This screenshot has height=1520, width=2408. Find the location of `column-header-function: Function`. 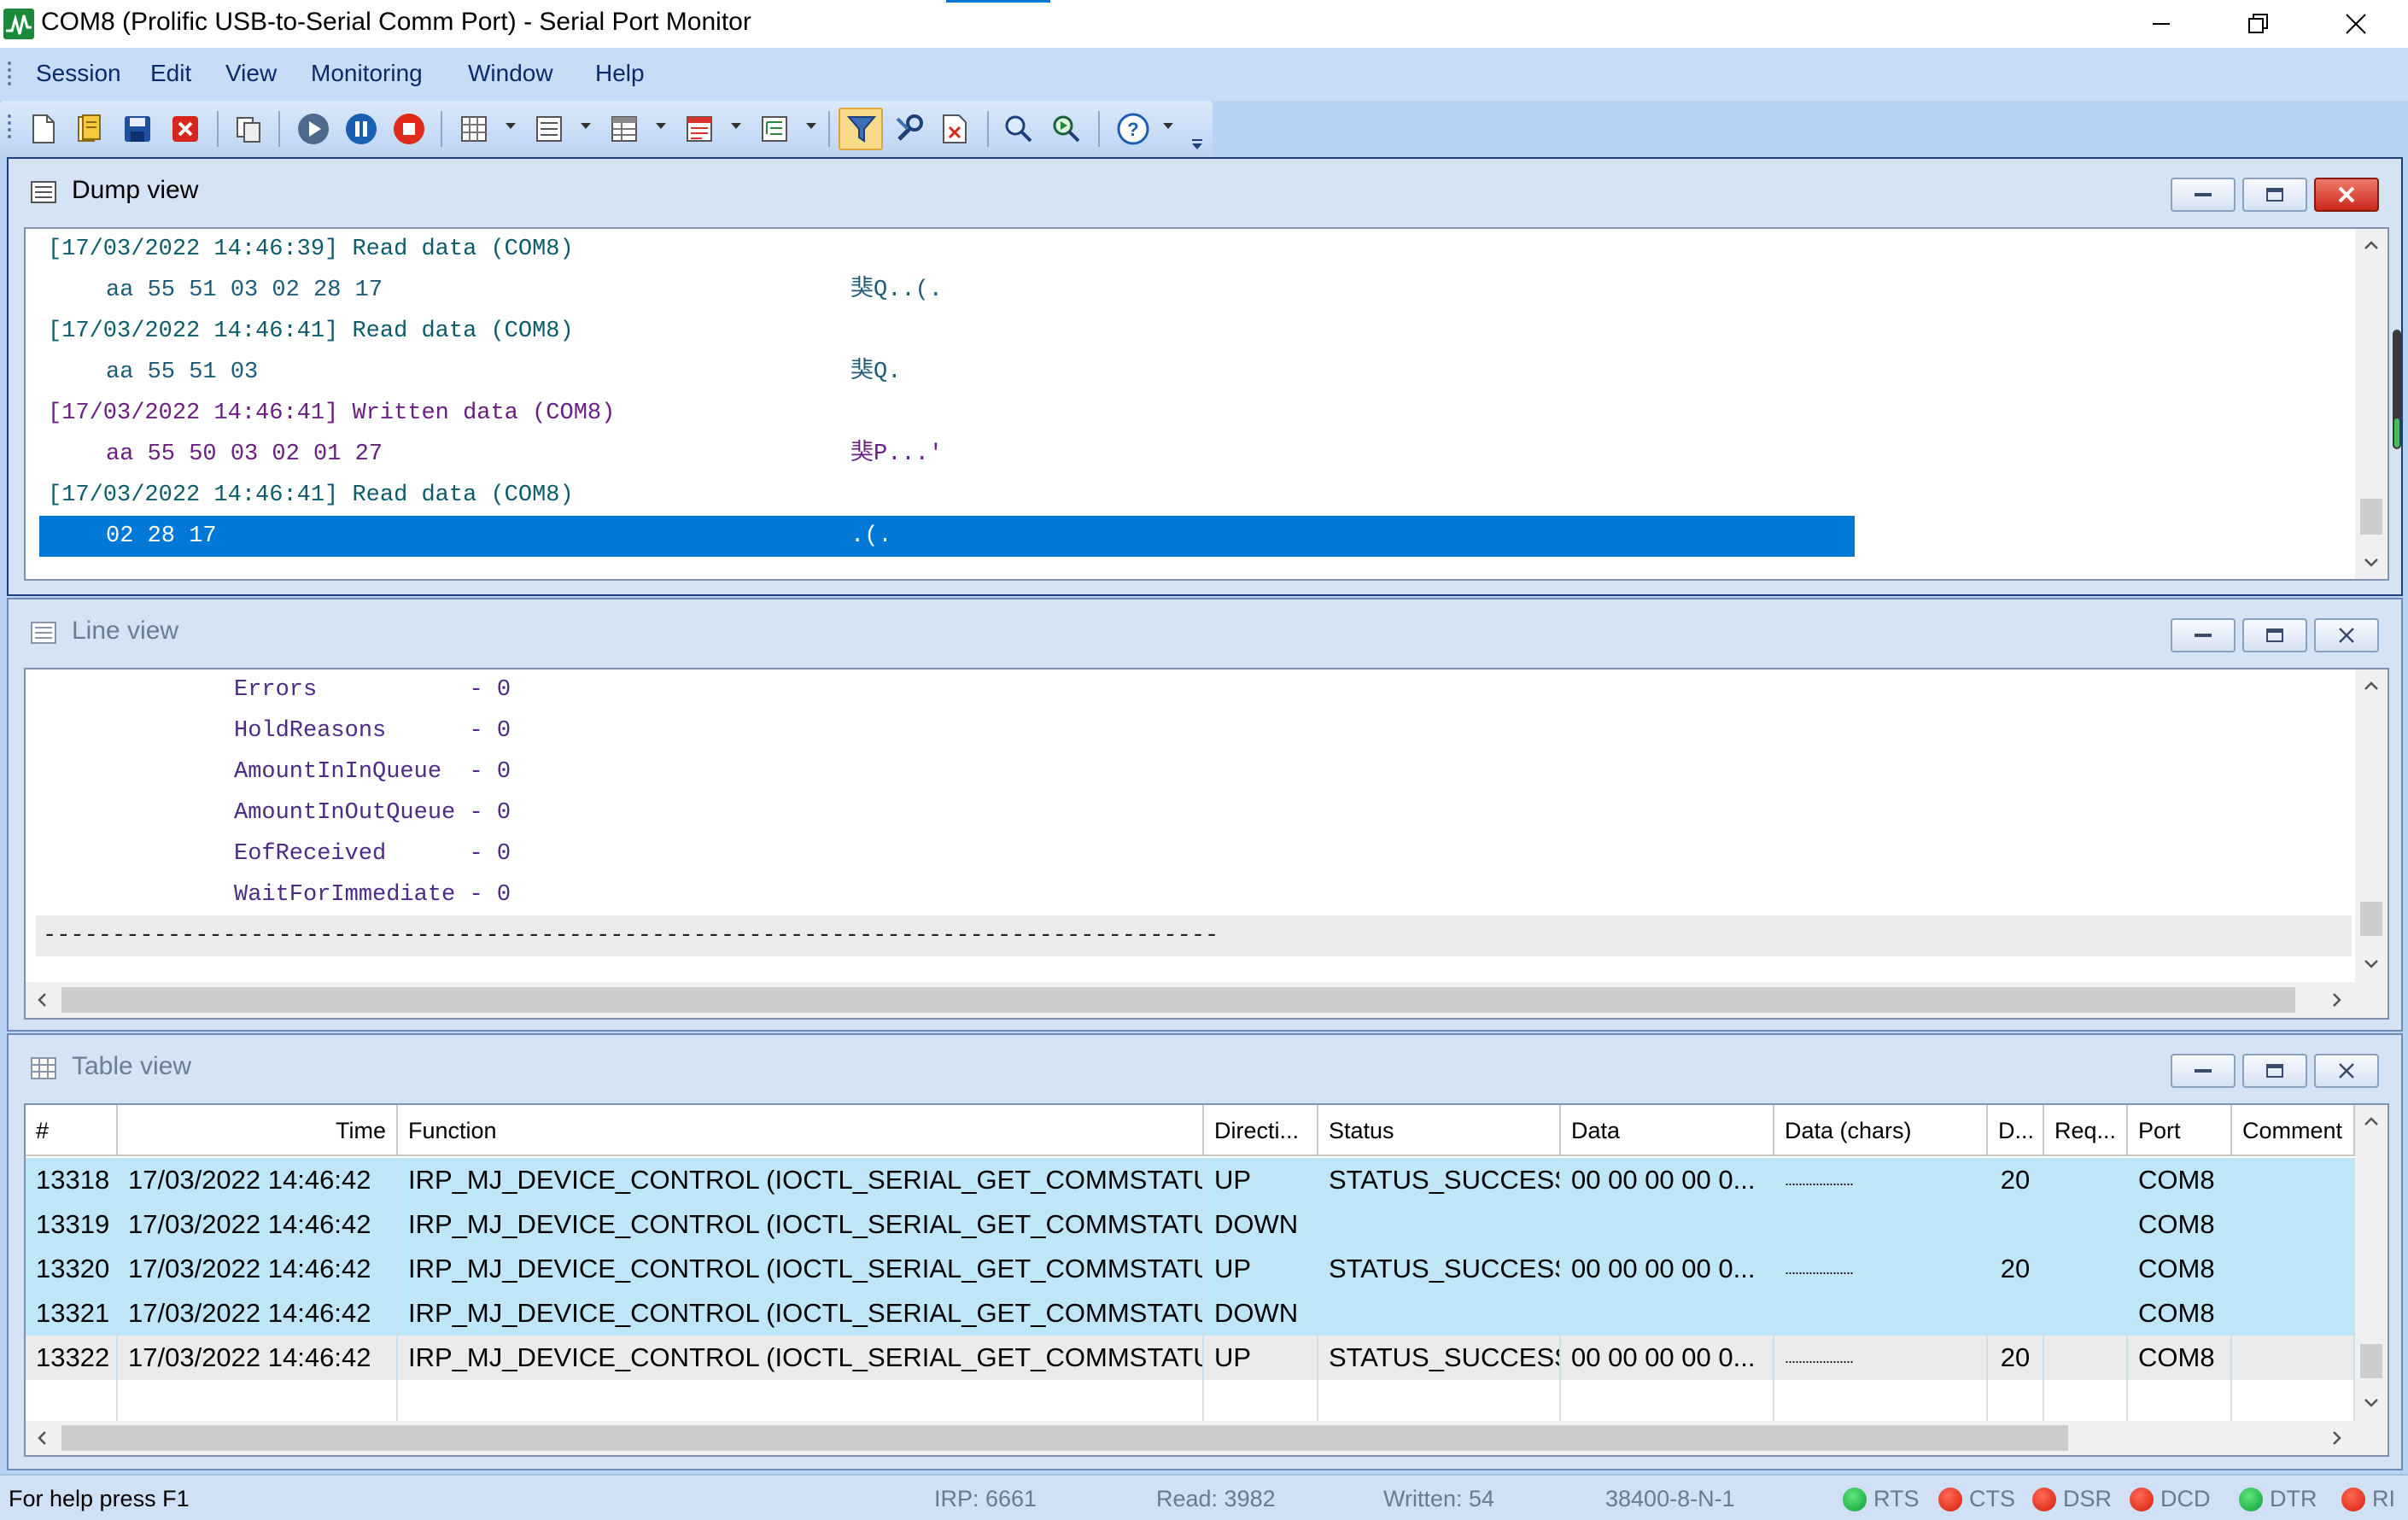

column-header-function: Function is located at coordinates (801, 1130).